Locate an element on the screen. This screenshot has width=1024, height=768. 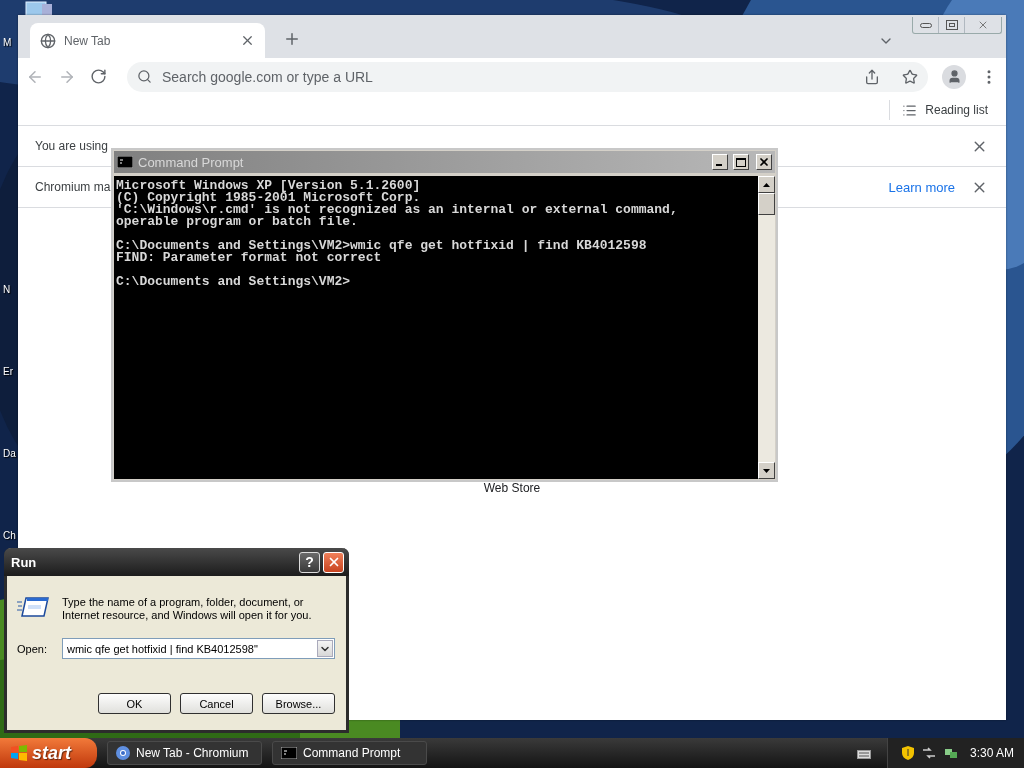
console-line: C:\Documents and Settings\VM2> is located at coordinates (234, 282).